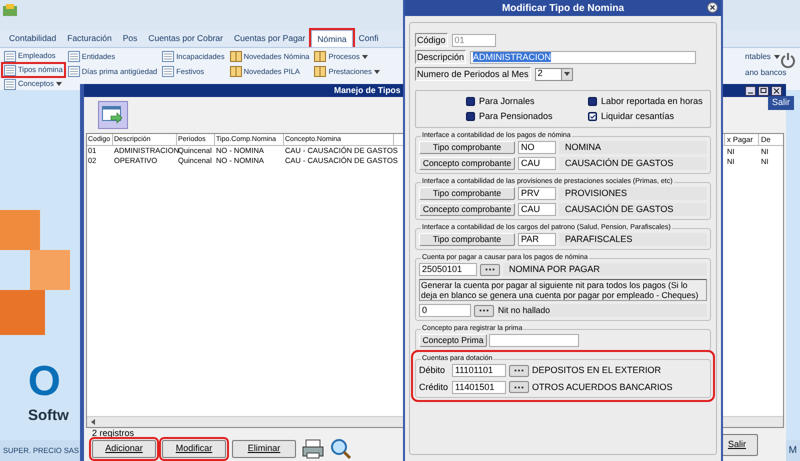  I want to click on export-button, so click(113, 115).